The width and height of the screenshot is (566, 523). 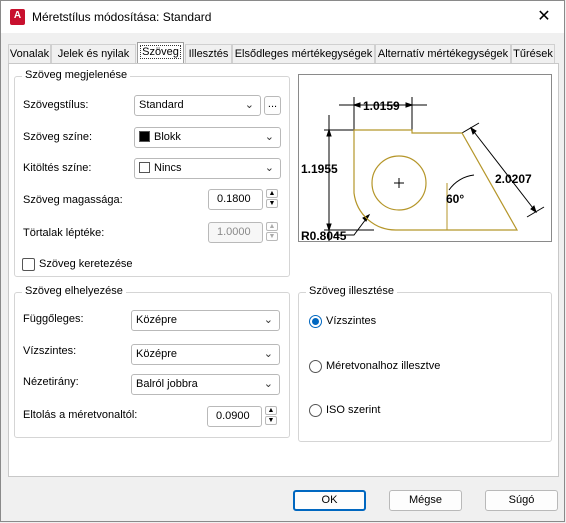 What do you see at coordinates (329, 500) in the screenshot?
I see `ok-button: OK` at bounding box center [329, 500].